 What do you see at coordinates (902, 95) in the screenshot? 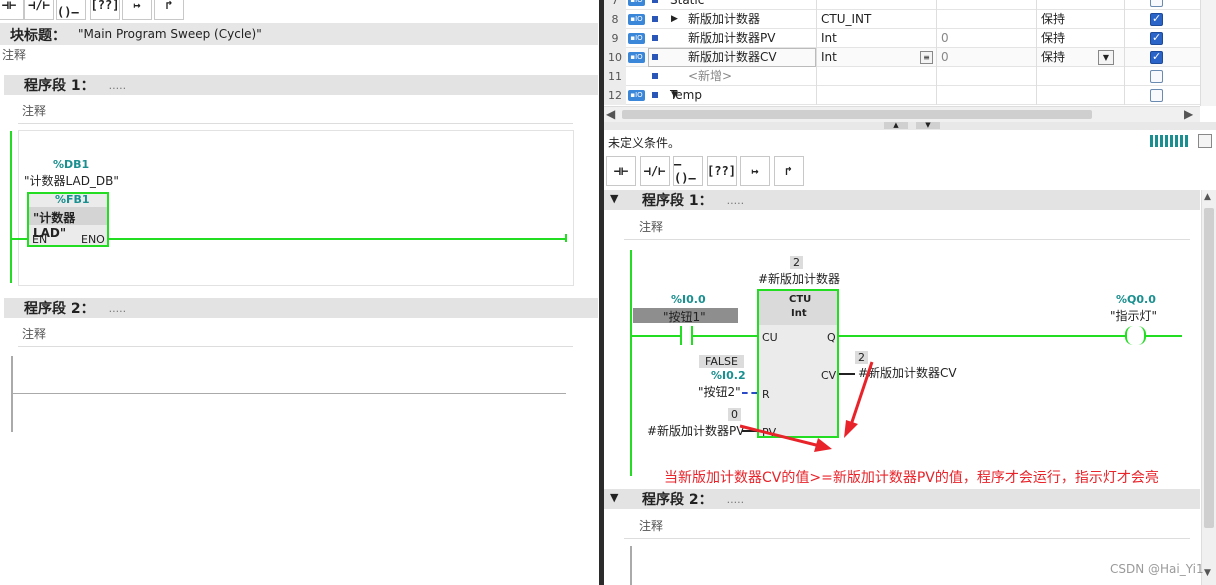
I see `table-row: 12 ▪IO ▼ Temp` at bounding box center [902, 95].